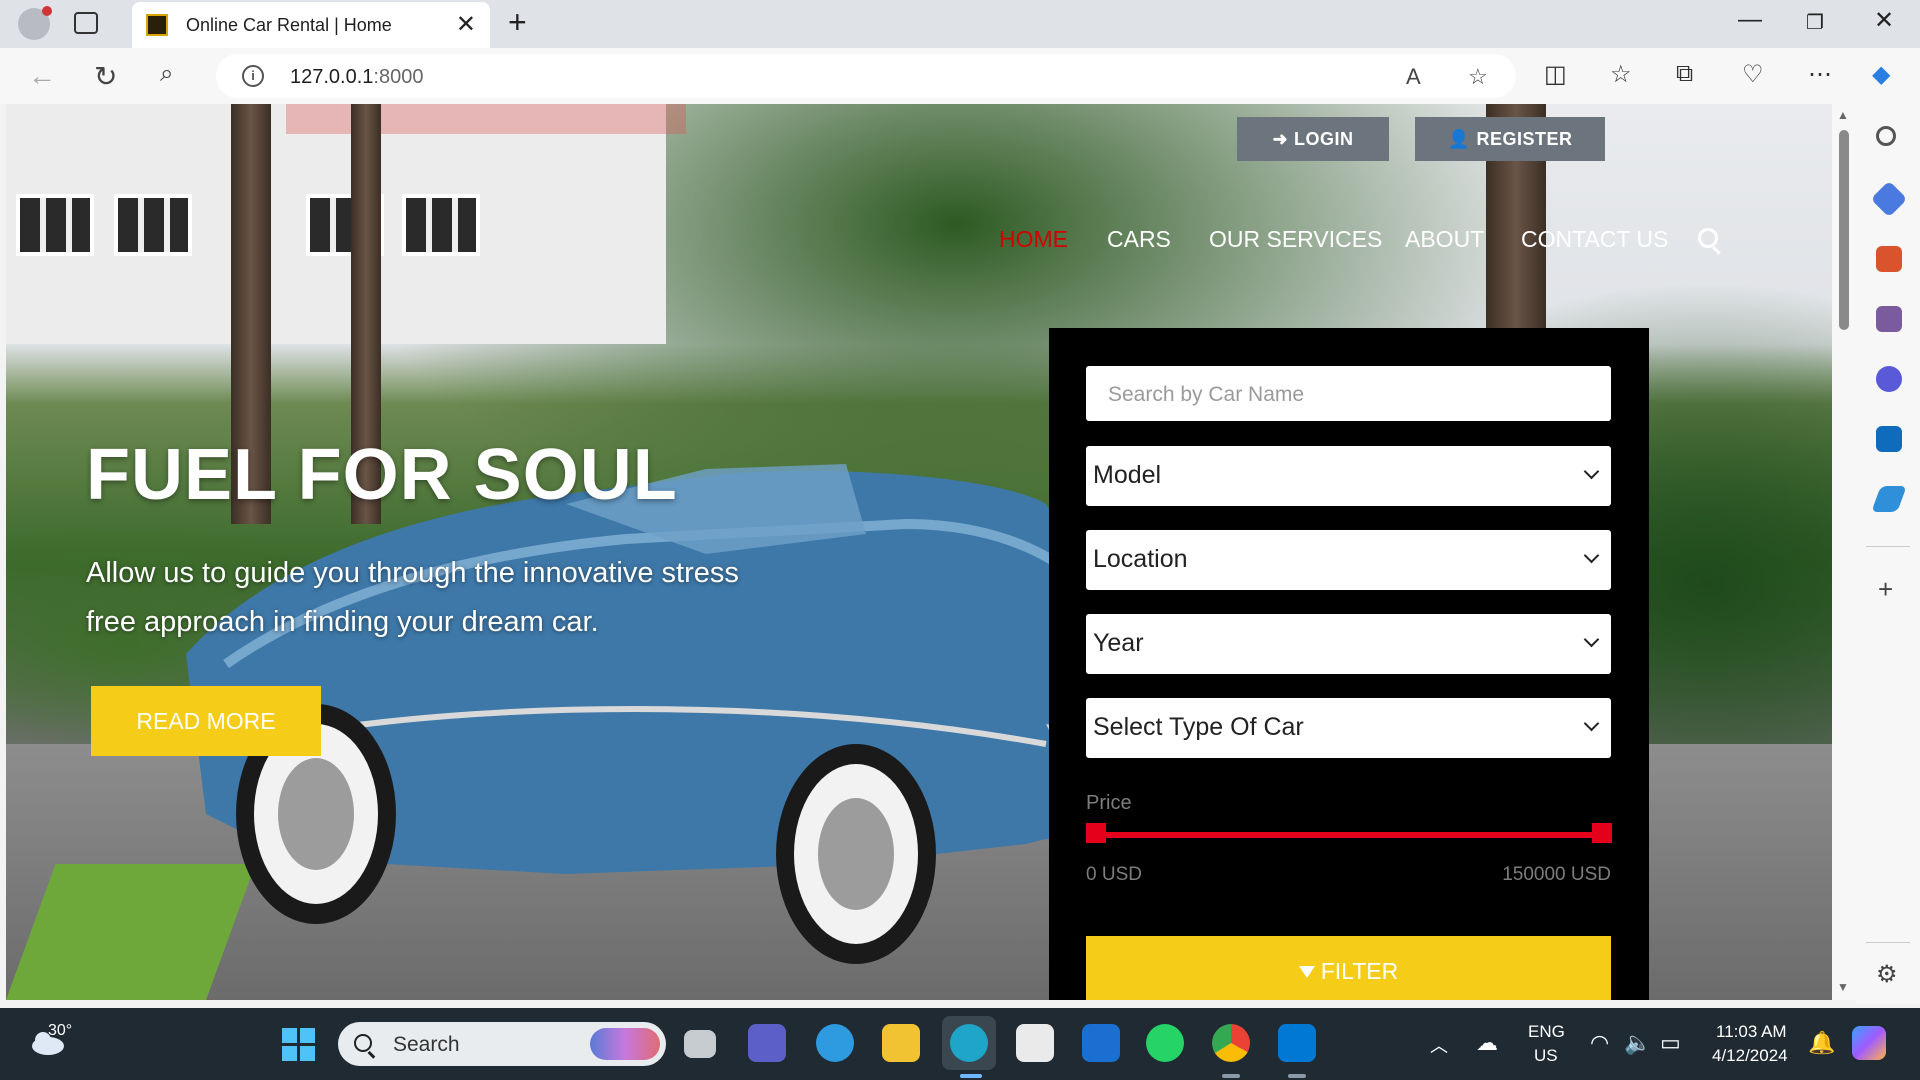 The width and height of the screenshot is (1920, 1080). Describe the element at coordinates (42, 76) in the screenshot. I see `back-icon: ←` at that location.